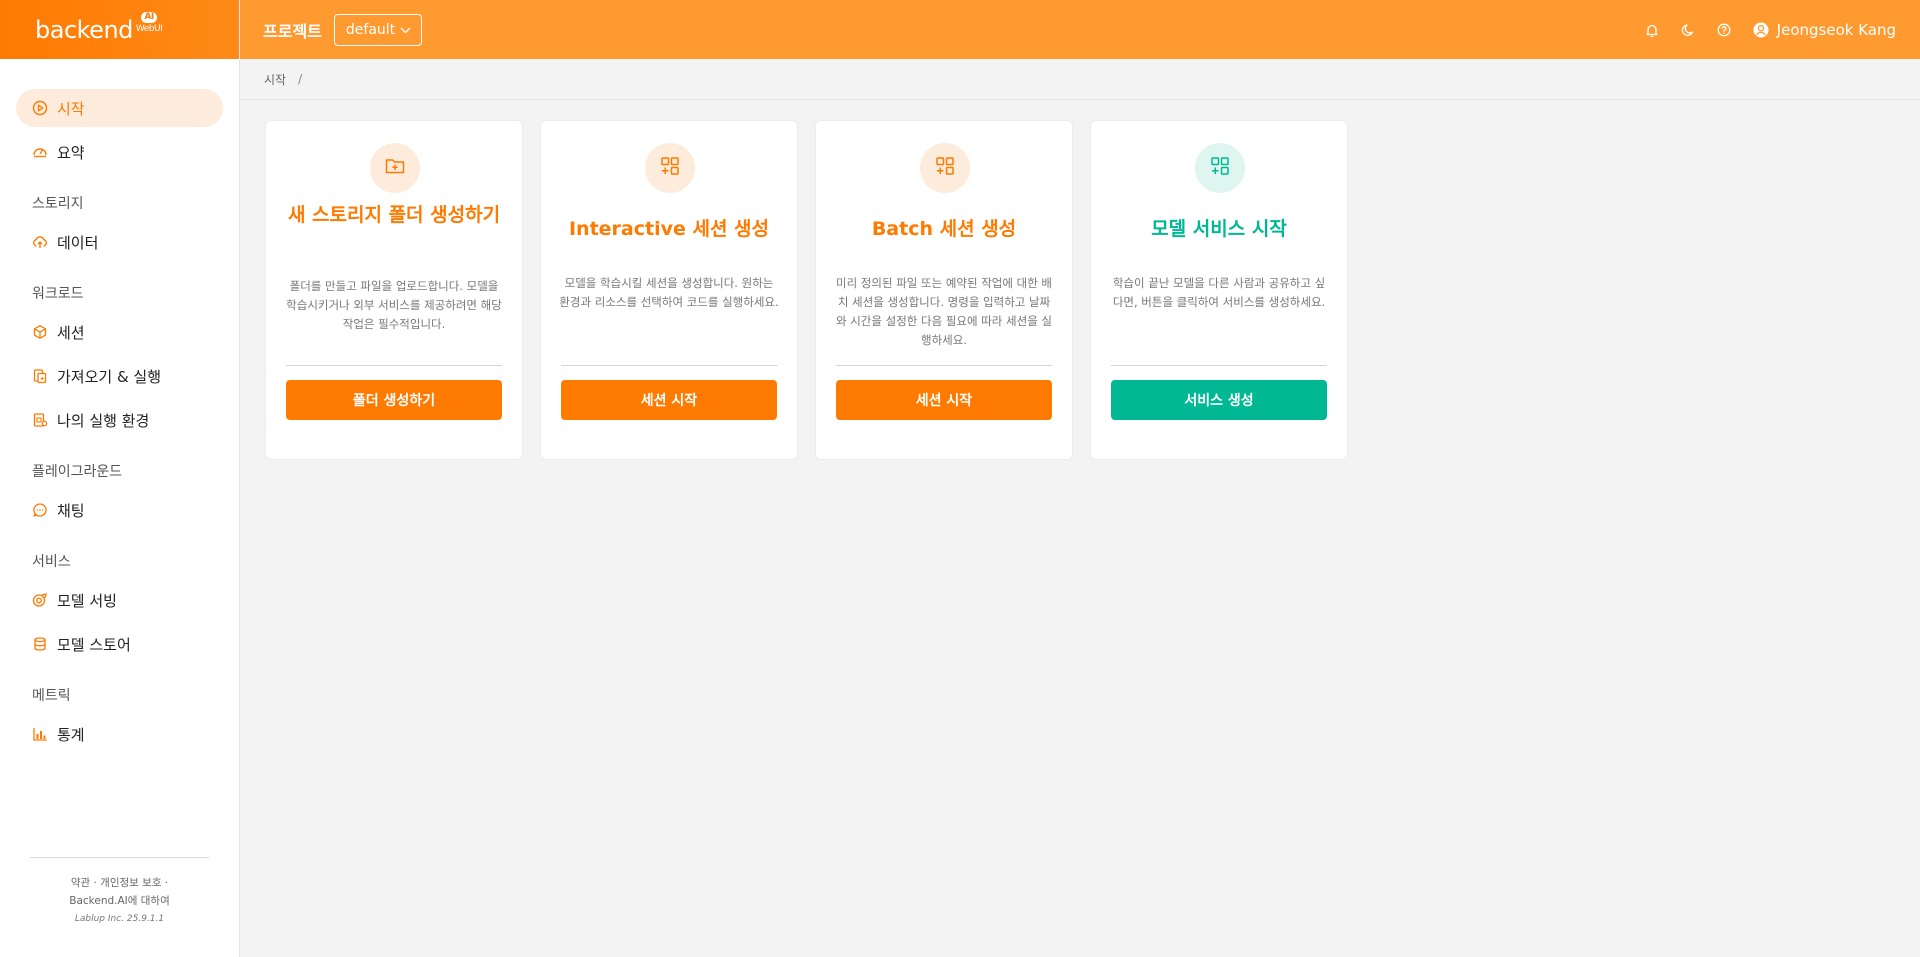  Describe the element at coordinates (119, 510) in the screenshot. I see `sidebar-item-chat: 채팅` at that location.